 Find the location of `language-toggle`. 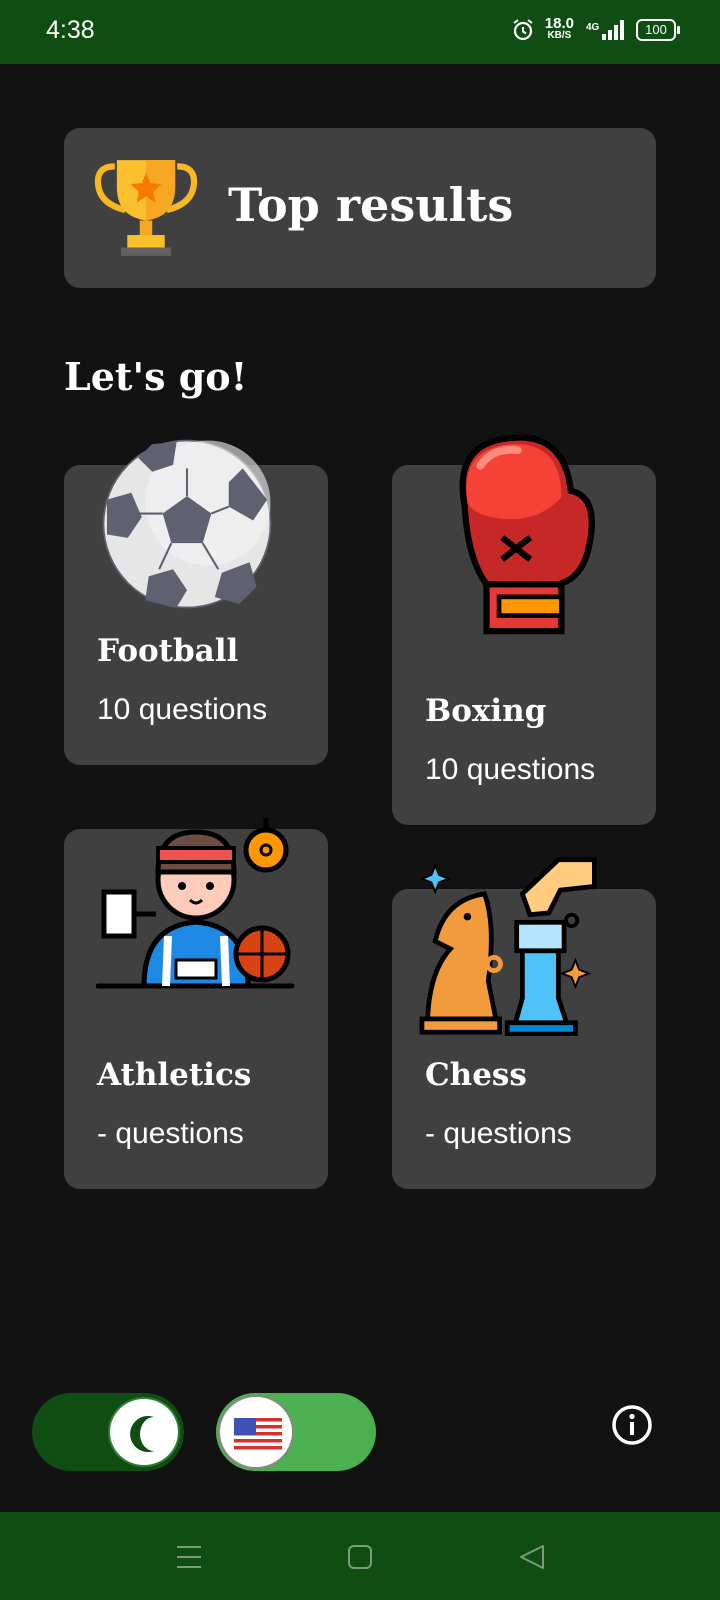

language-toggle is located at coordinates (296, 1432).